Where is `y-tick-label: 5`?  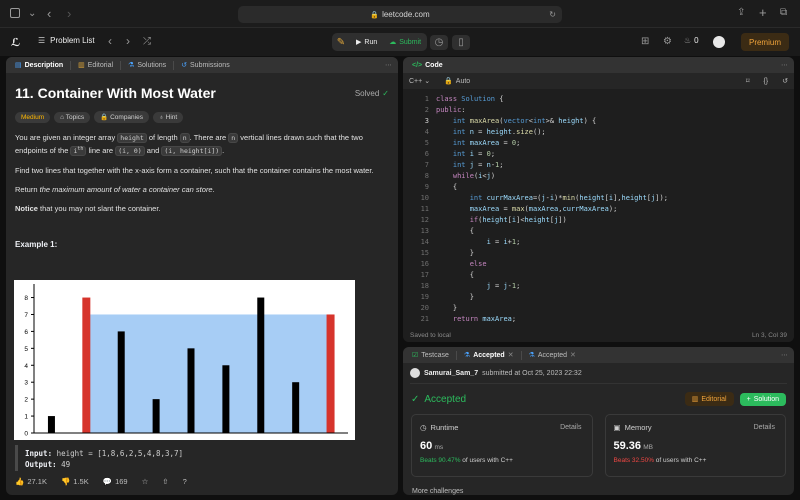 y-tick-label: 5 is located at coordinates (26, 349).